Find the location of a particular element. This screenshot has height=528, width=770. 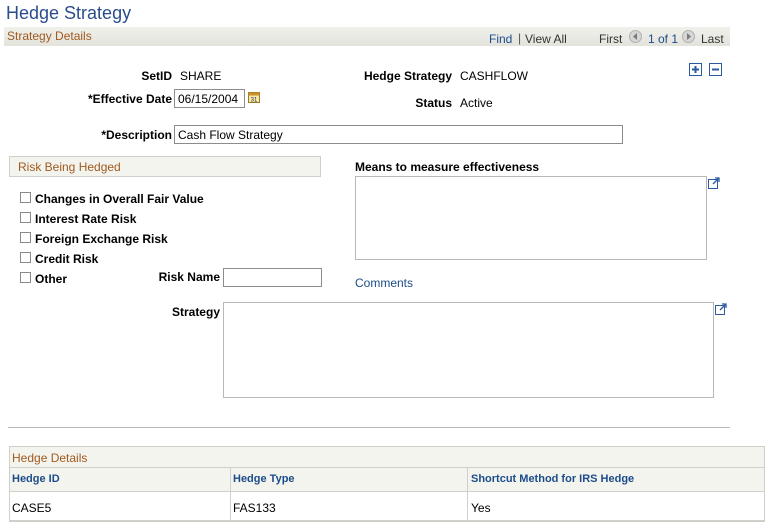

column-header-hedge-id: Hedge ID is located at coordinates (120, 479).